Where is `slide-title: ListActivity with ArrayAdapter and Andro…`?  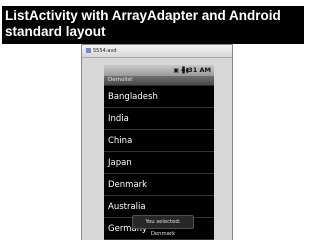
slide-title: ListActivity with ArrayAdapter and Andro… is located at coordinates (153, 25).